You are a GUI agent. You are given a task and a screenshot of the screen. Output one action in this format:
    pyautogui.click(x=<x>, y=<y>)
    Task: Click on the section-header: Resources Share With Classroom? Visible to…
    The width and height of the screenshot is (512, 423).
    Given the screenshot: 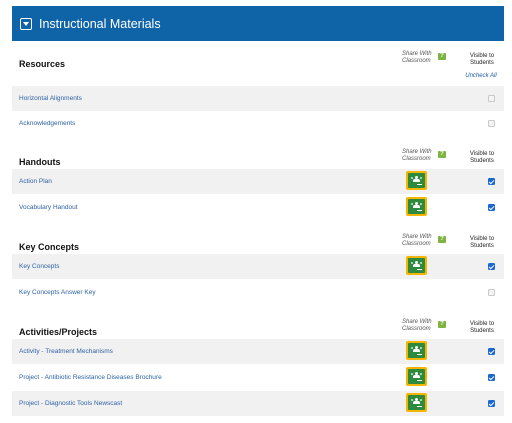 What is the action you would take?
    pyautogui.click(x=258, y=66)
    